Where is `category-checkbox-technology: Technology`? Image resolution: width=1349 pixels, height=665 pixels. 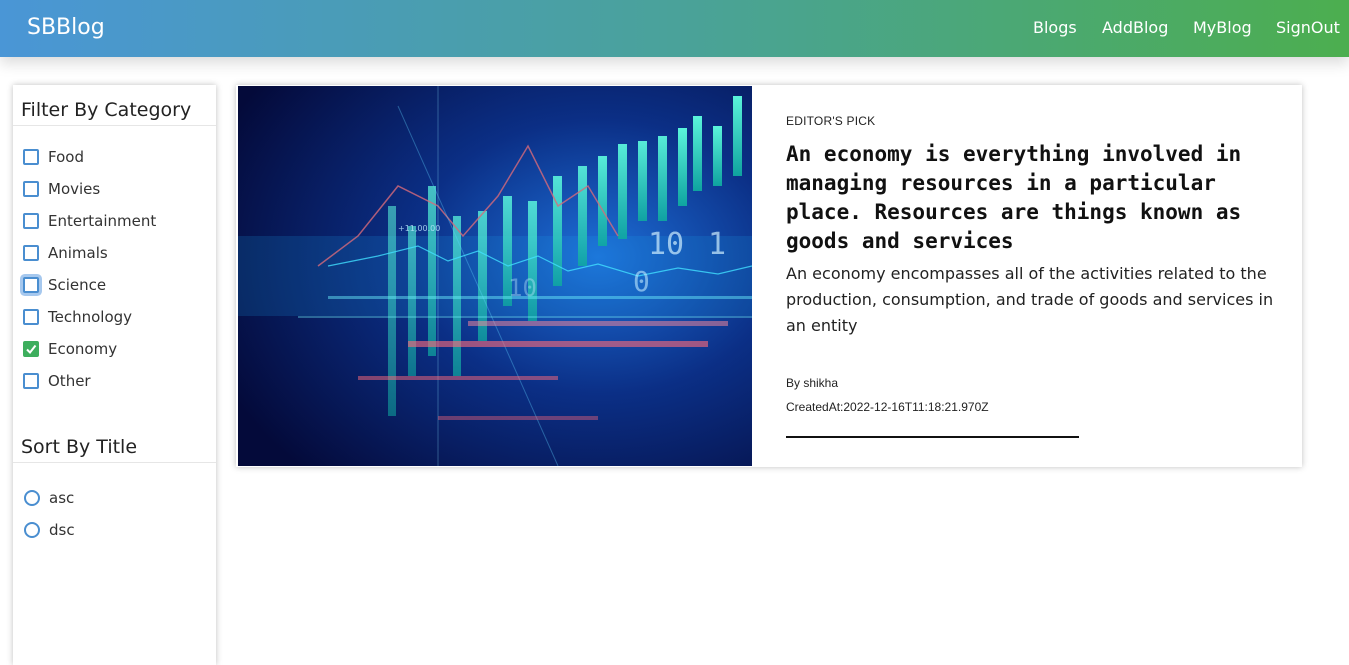 category-checkbox-technology: Technology is located at coordinates (77, 317).